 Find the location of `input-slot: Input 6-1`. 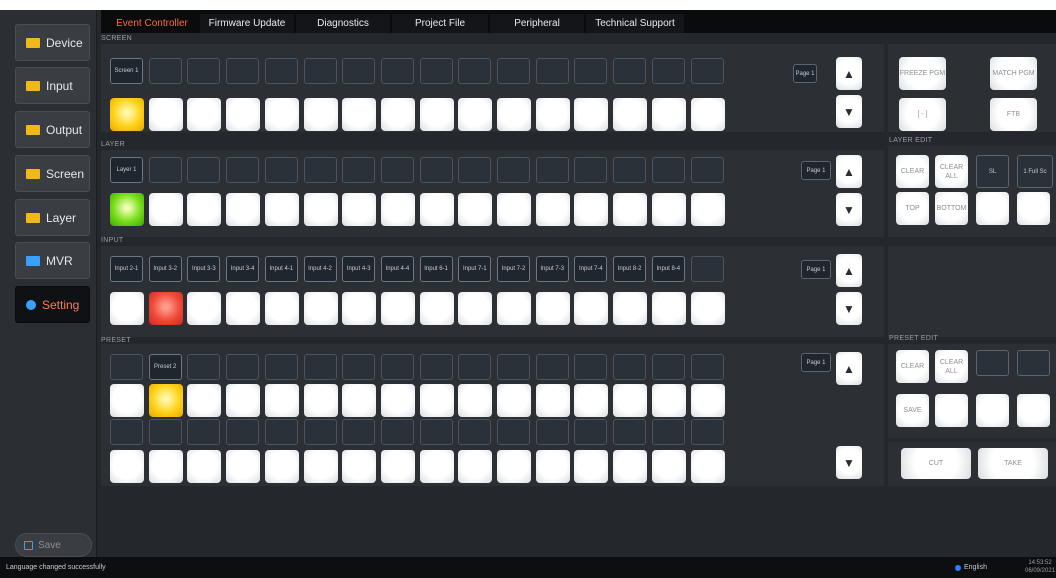

input-slot: Input 6-1 is located at coordinates (436, 269).